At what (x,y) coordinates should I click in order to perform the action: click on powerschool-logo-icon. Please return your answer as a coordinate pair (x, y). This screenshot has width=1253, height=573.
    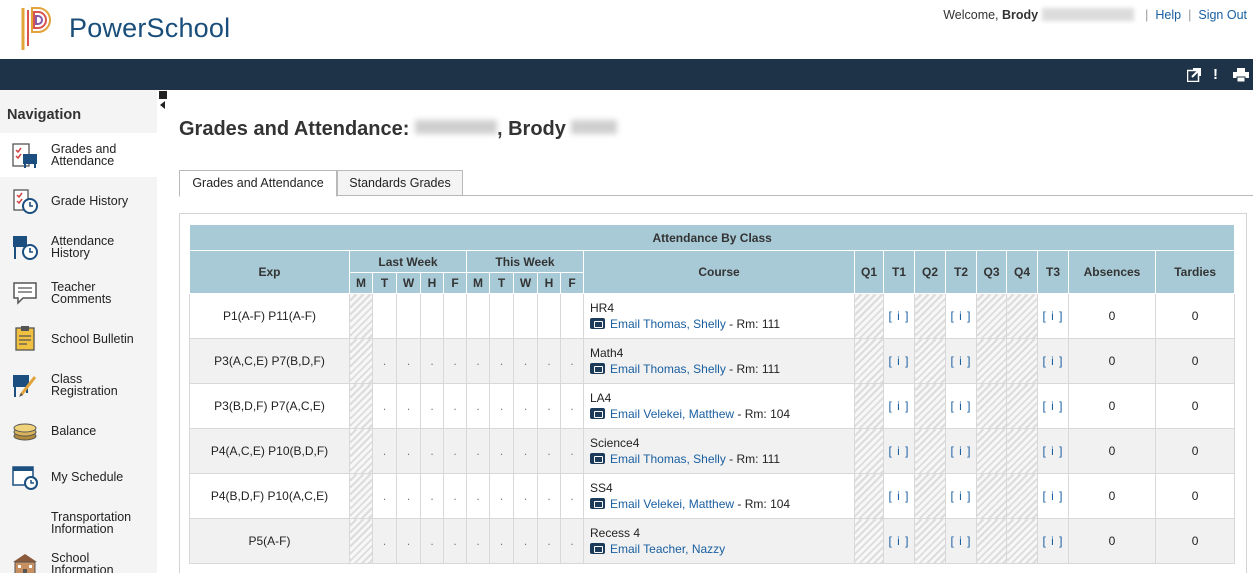
    Looking at the image, I should click on (37, 29).